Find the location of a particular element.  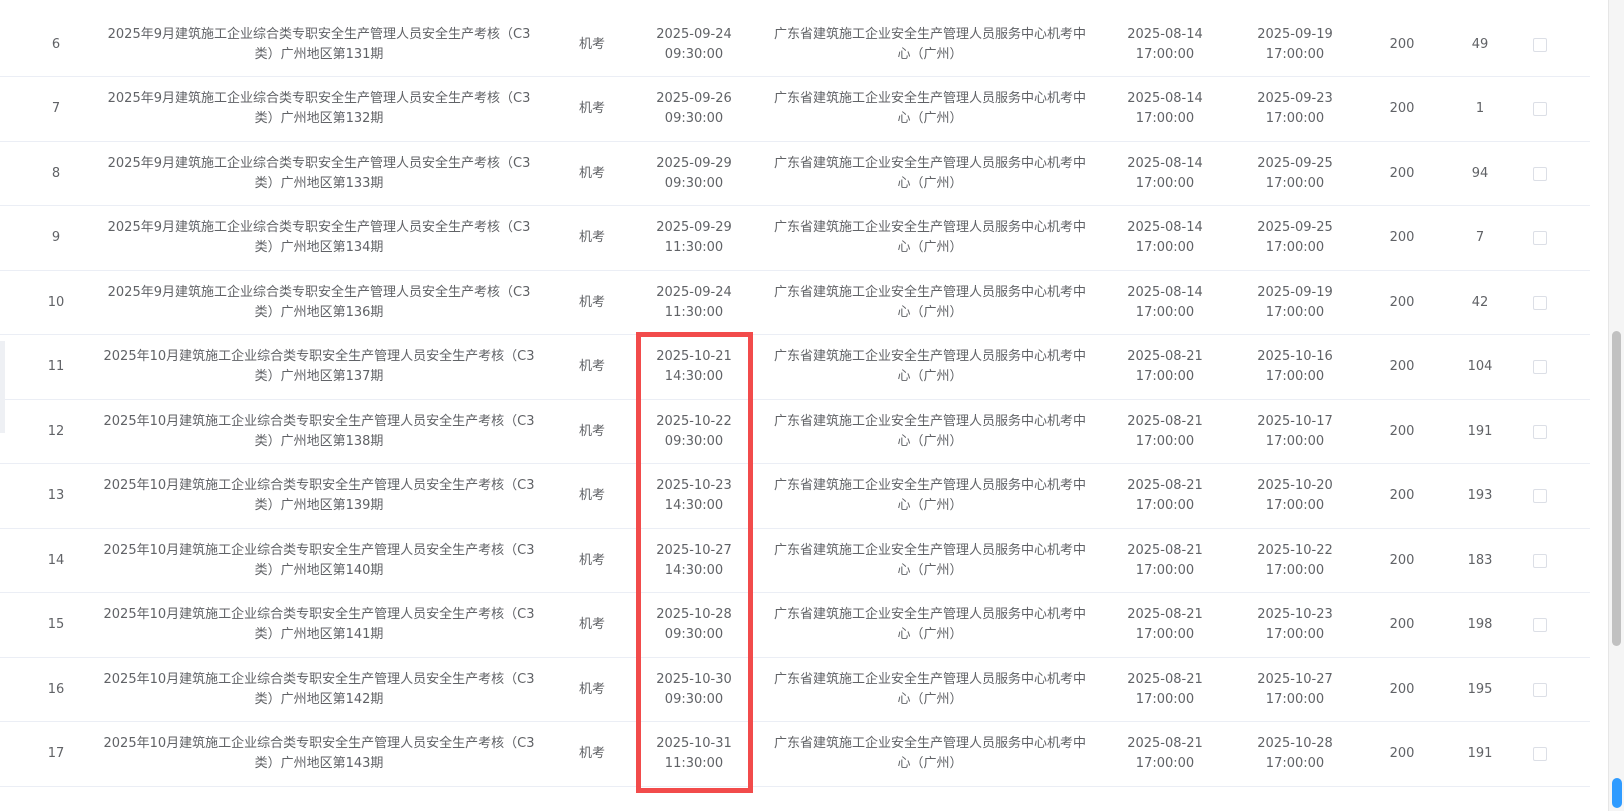

capacity: 200 is located at coordinates (1402, 173).